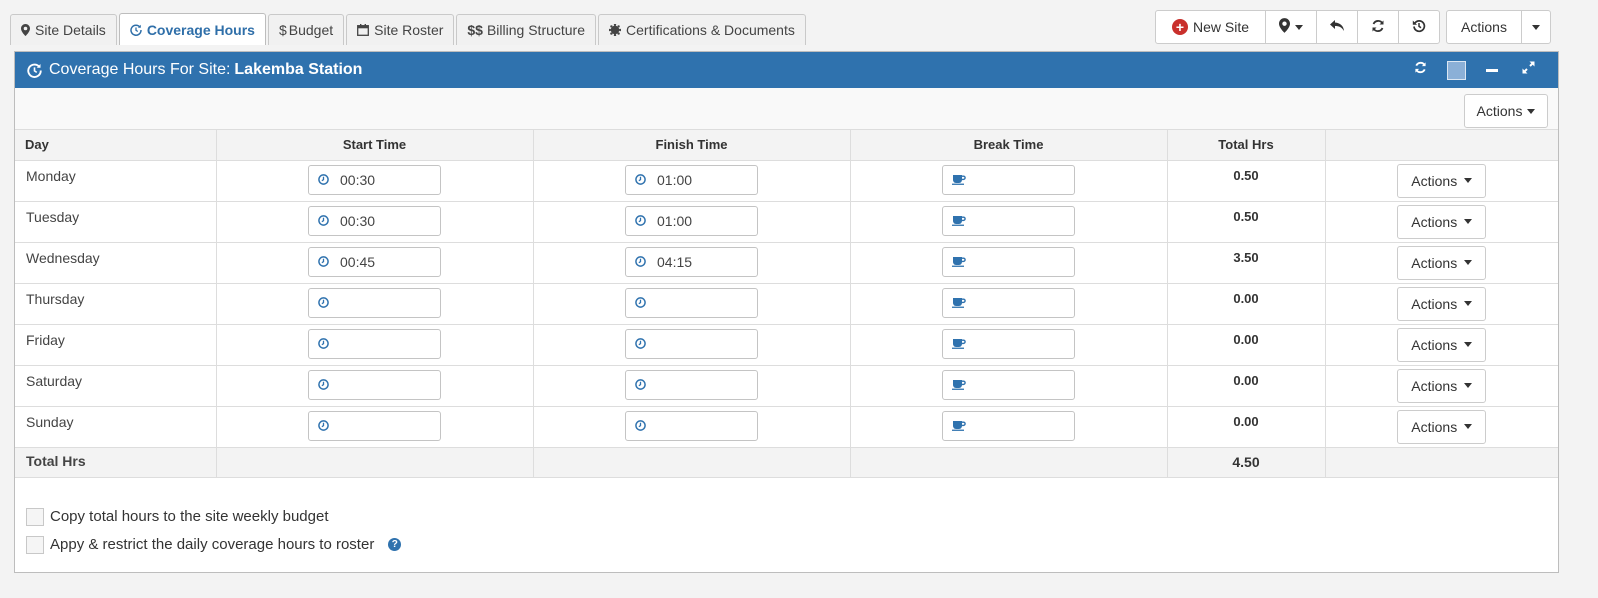  I want to click on column-header-break-time: Break Time, so click(1009, 145).